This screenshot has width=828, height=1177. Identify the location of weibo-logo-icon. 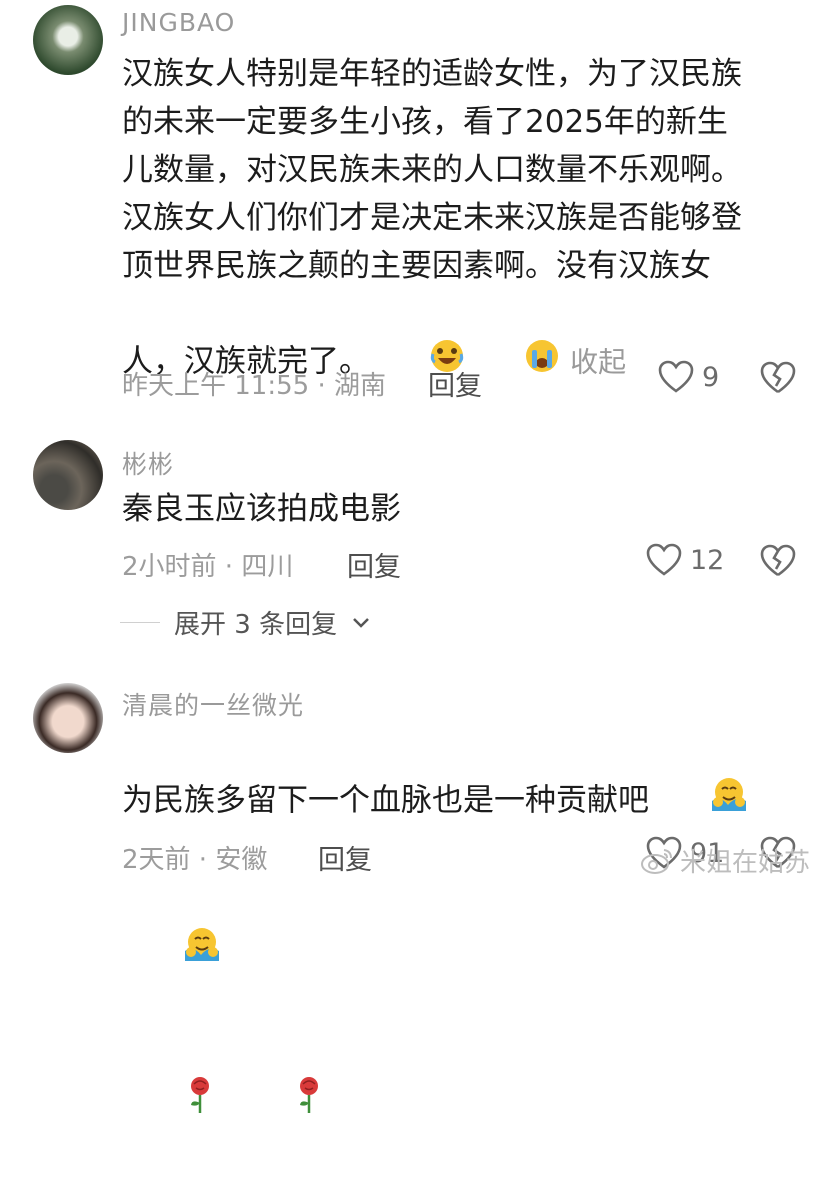
(656, 861).